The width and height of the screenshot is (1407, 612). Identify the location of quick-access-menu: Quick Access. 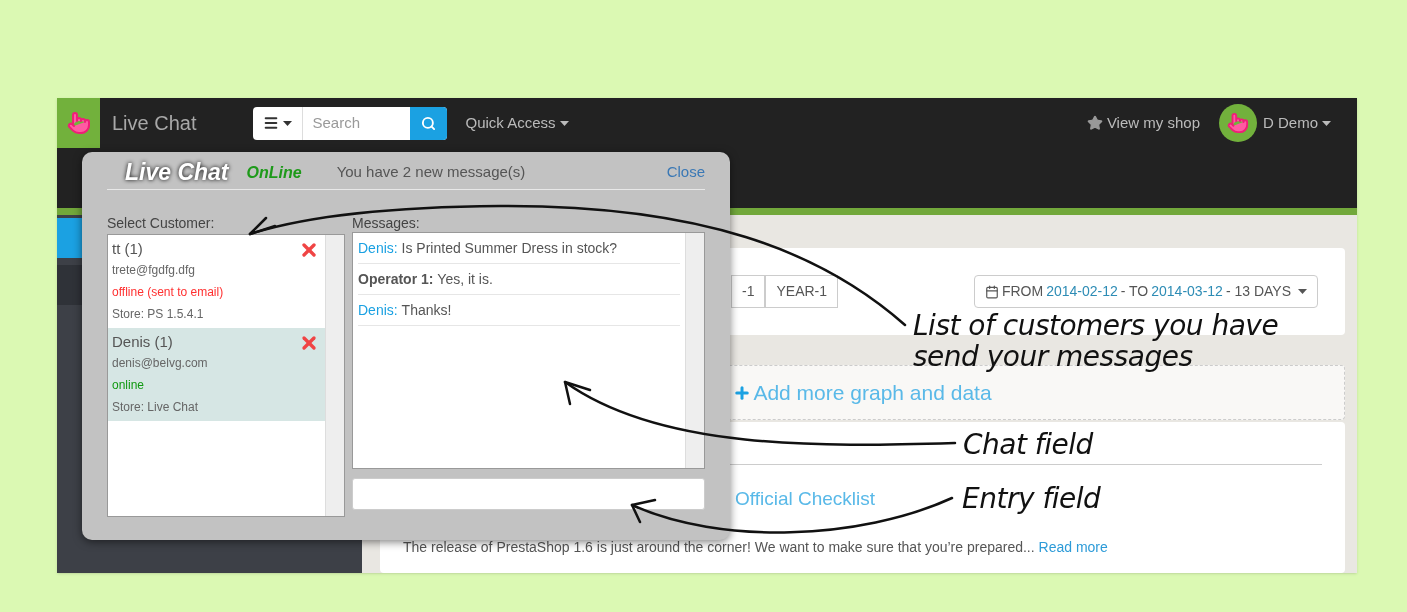
(517, 123).